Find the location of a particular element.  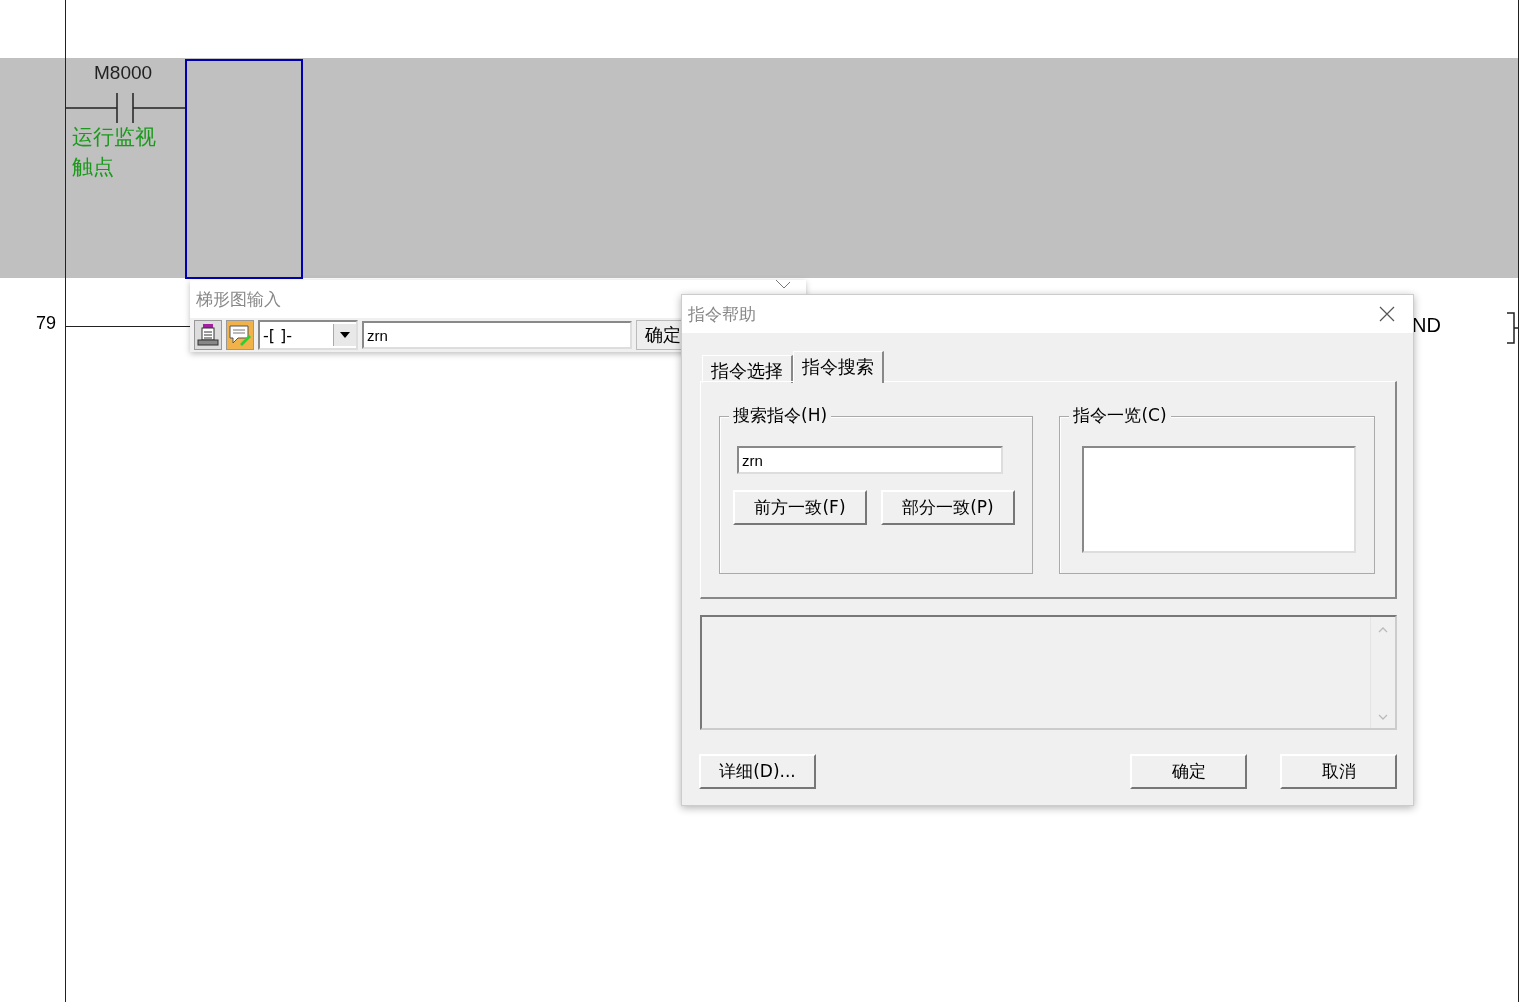

window-title: 梯形图输入 is located at coordinates (238, 299).